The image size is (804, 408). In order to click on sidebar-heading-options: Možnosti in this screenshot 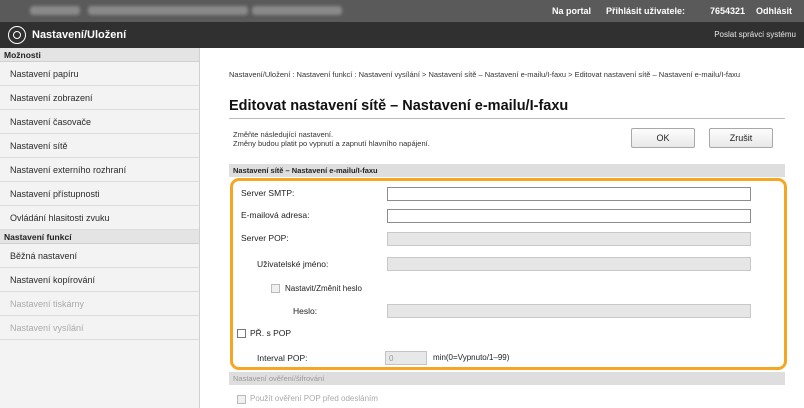, I will do `click(99, 55)`.